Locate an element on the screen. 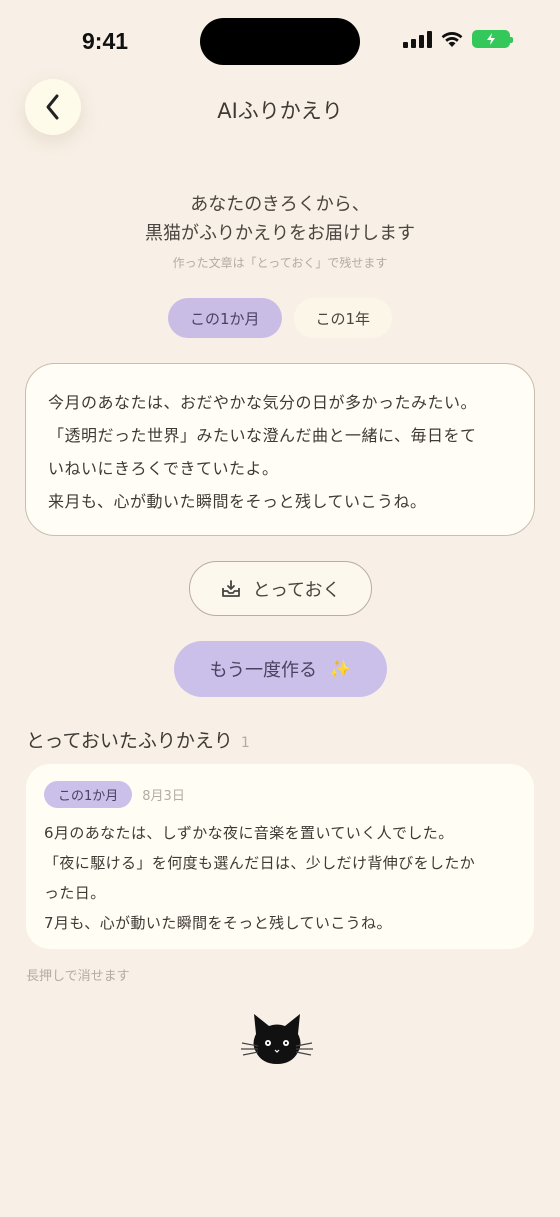 The image size is (560, 1217). saved-line: 6月のあなたは、しずかな夜に音楽を置いていく人でした。 is located at coordinates (249, 833).